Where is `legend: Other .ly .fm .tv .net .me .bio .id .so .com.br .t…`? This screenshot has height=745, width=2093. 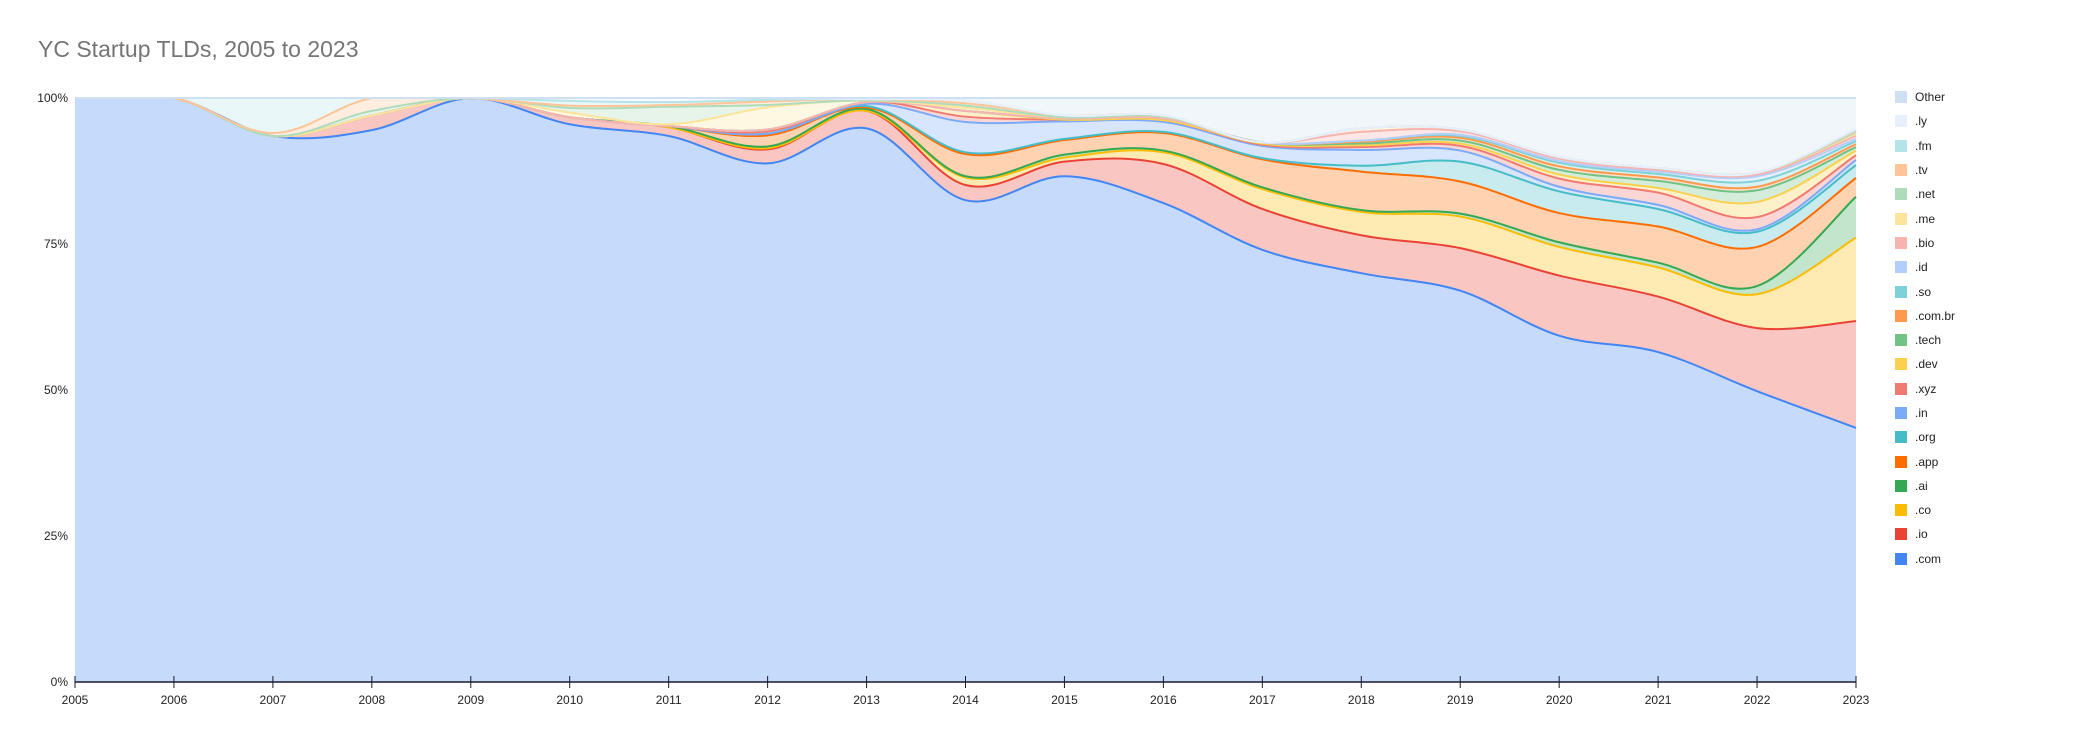 legend: Other .ly .fm .tv .net .me .bio .id .so .com.br .t… is located at coordinates (1925, 328).